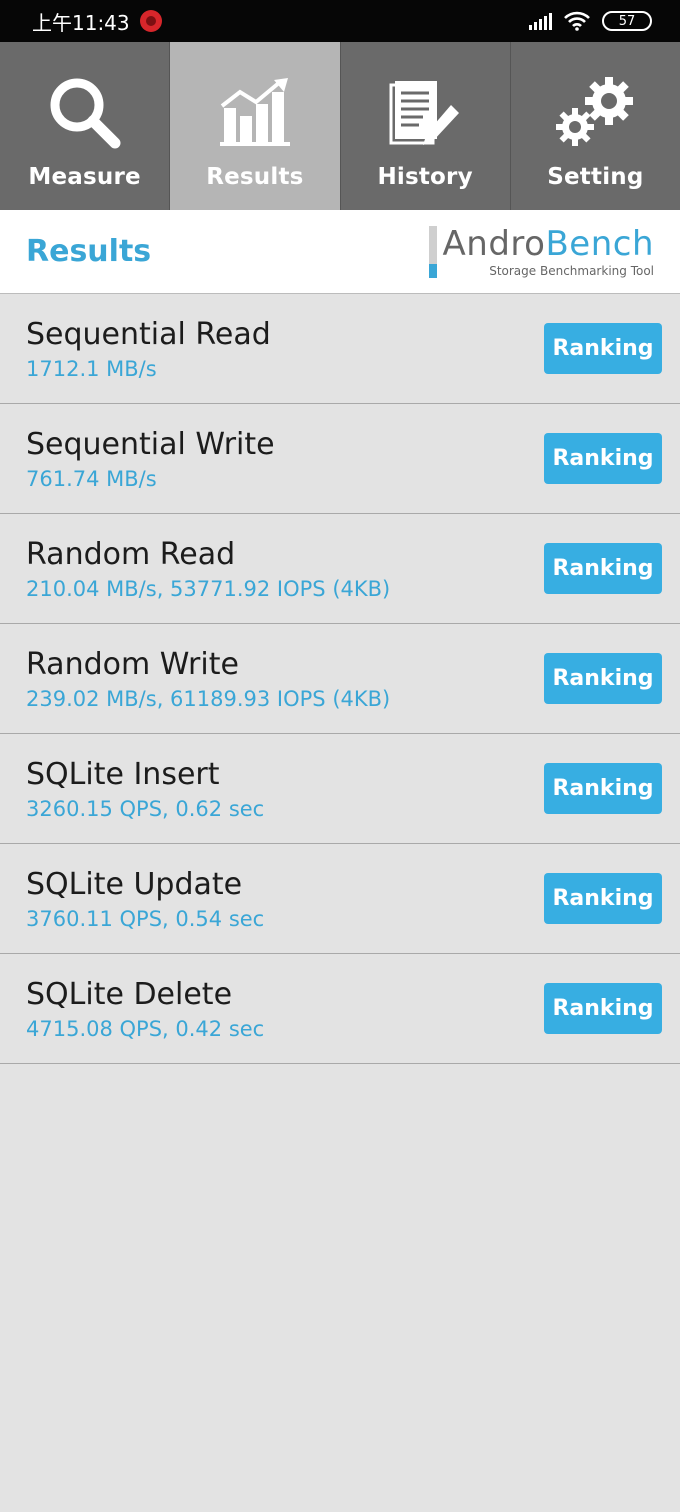 This screenshot has width=680, height=1512. Describe the element at coordinates (208, 698) in the screenshot. I see `result-value: 239.02 MB/s, 61189.93 IOPS (4KB)` at that location.